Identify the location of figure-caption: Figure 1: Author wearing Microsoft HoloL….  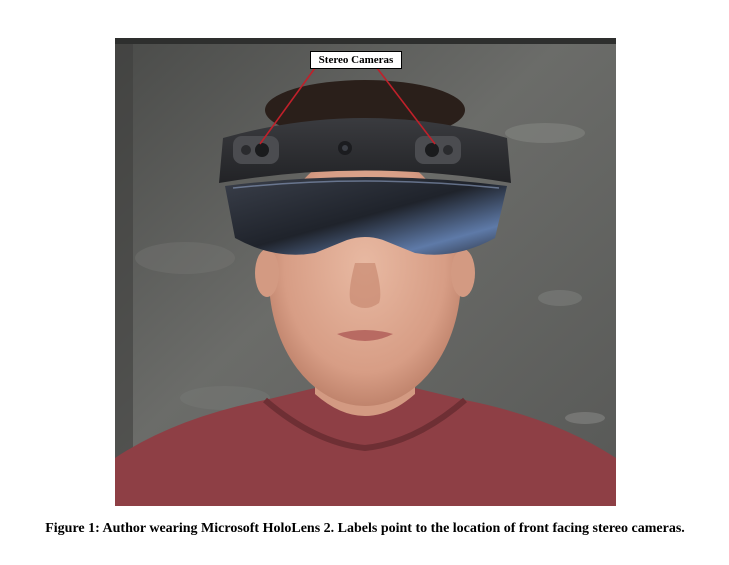
(365, 528).